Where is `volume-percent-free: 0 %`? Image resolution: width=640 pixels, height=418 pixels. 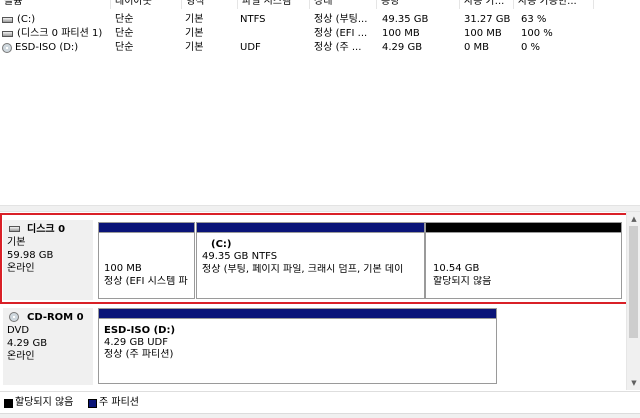 volume-percent-free: 0 % is located at coordinates (531, 47).